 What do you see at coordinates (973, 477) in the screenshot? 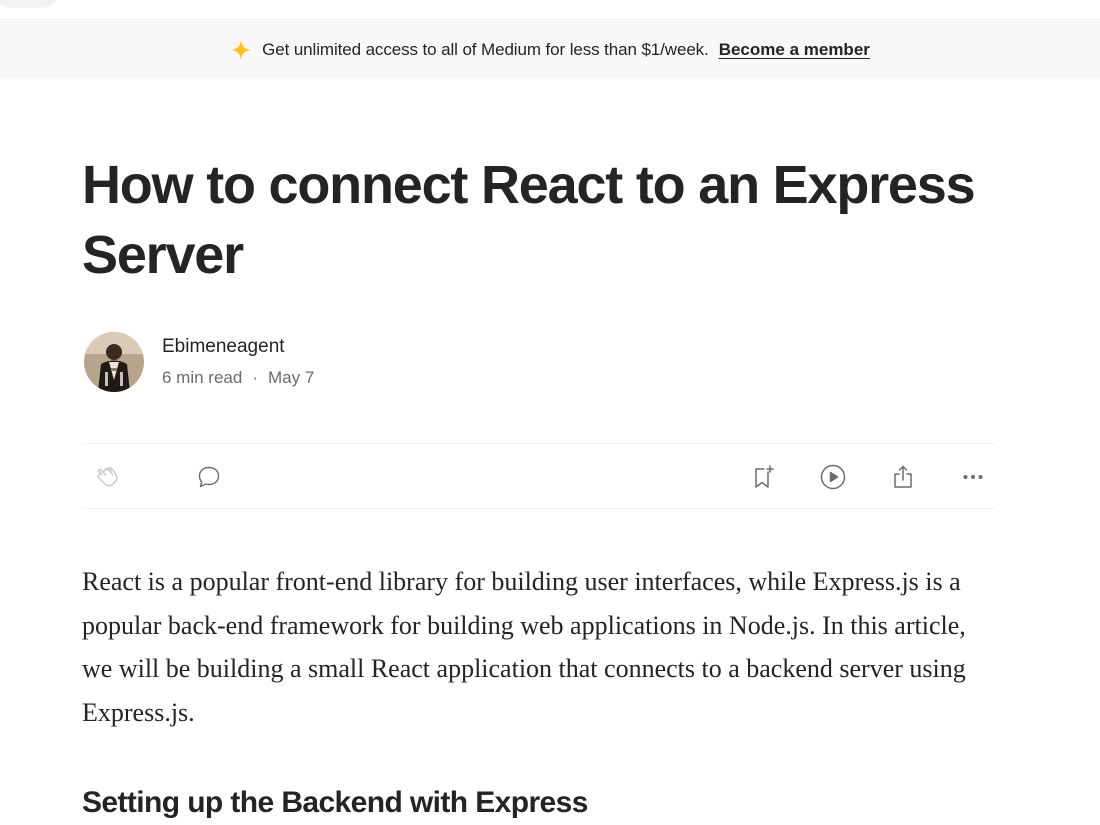
I see `more-icon` at bounding box center [973, 477].